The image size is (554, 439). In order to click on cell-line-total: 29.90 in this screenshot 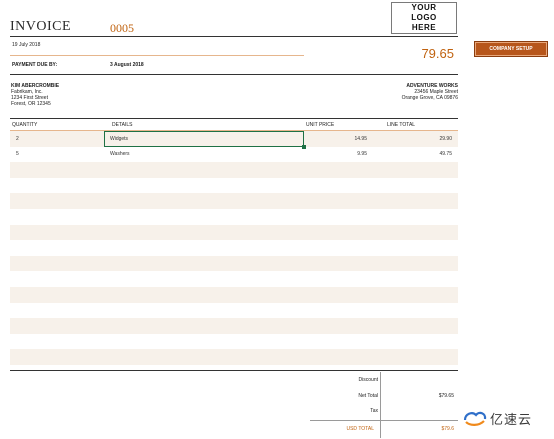, I will do `click(416, 139)`.